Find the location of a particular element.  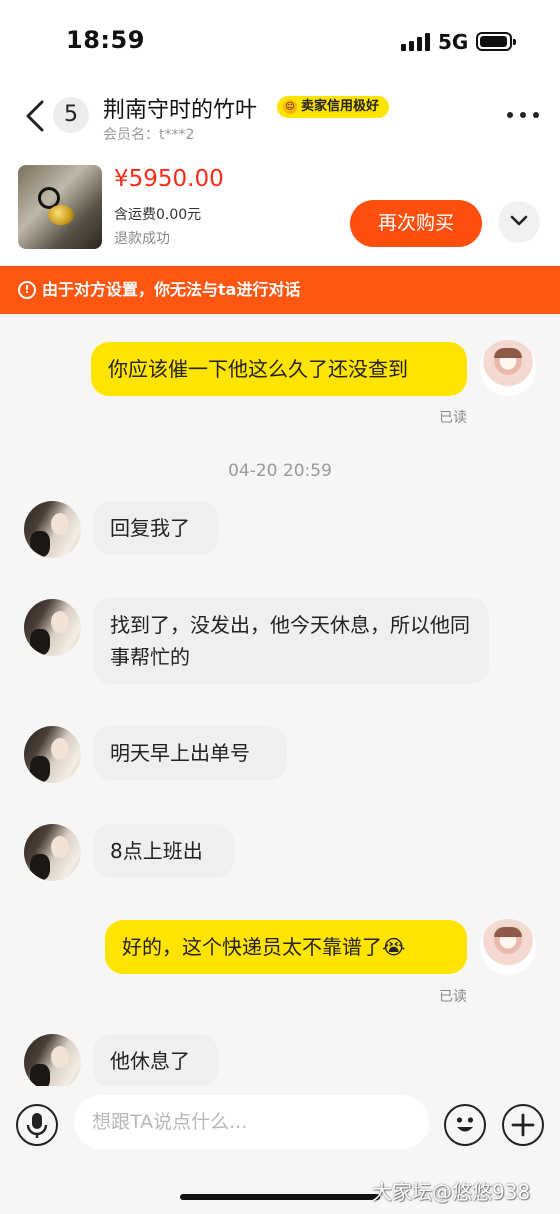

expand-order-button is located at coordinates (519, 222).